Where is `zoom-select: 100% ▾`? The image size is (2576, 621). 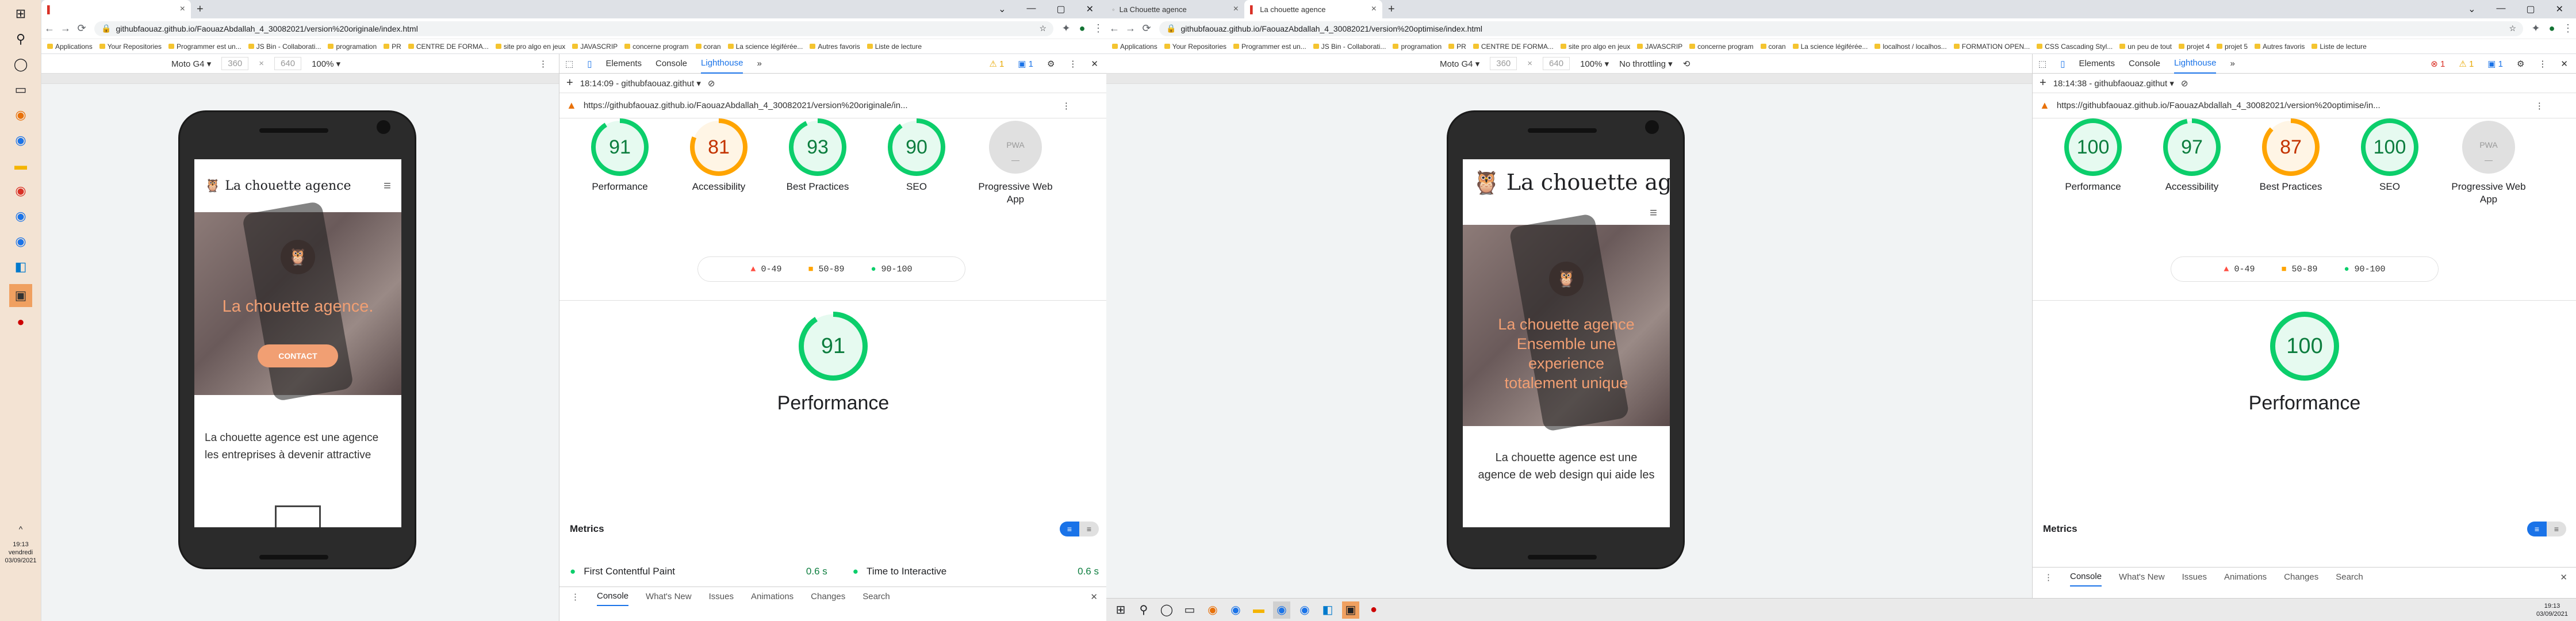 zoom-select: 100% ▾ is located at coordinates (1594, 64).